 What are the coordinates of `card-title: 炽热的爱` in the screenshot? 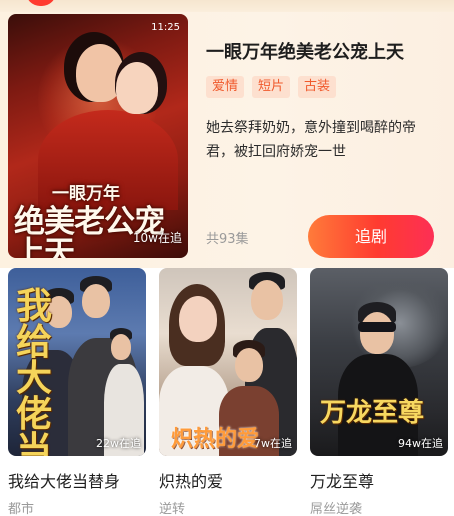 It's located at (191, 480).